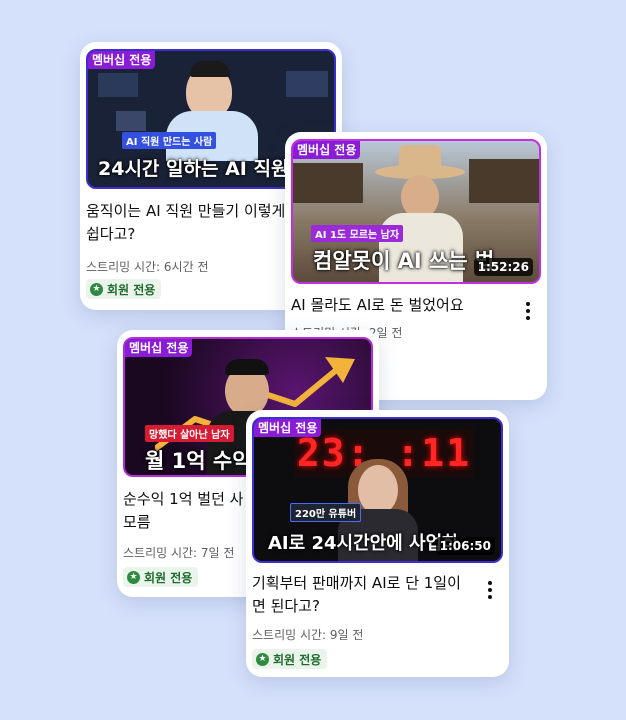 This screenshot has width=626, height=720. Describe the element at coordinates (401, 305) in the screenshot. I see `video-title: AI 몰라도 AI로 돈 벌었어요` at that location.